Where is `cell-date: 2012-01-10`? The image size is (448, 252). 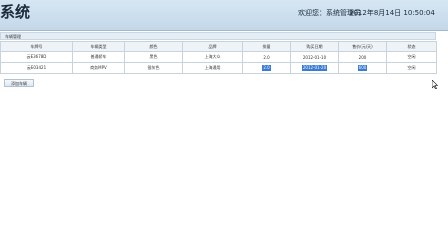 cell-date: 2012-01-10 is located at coordinates (314, 57).